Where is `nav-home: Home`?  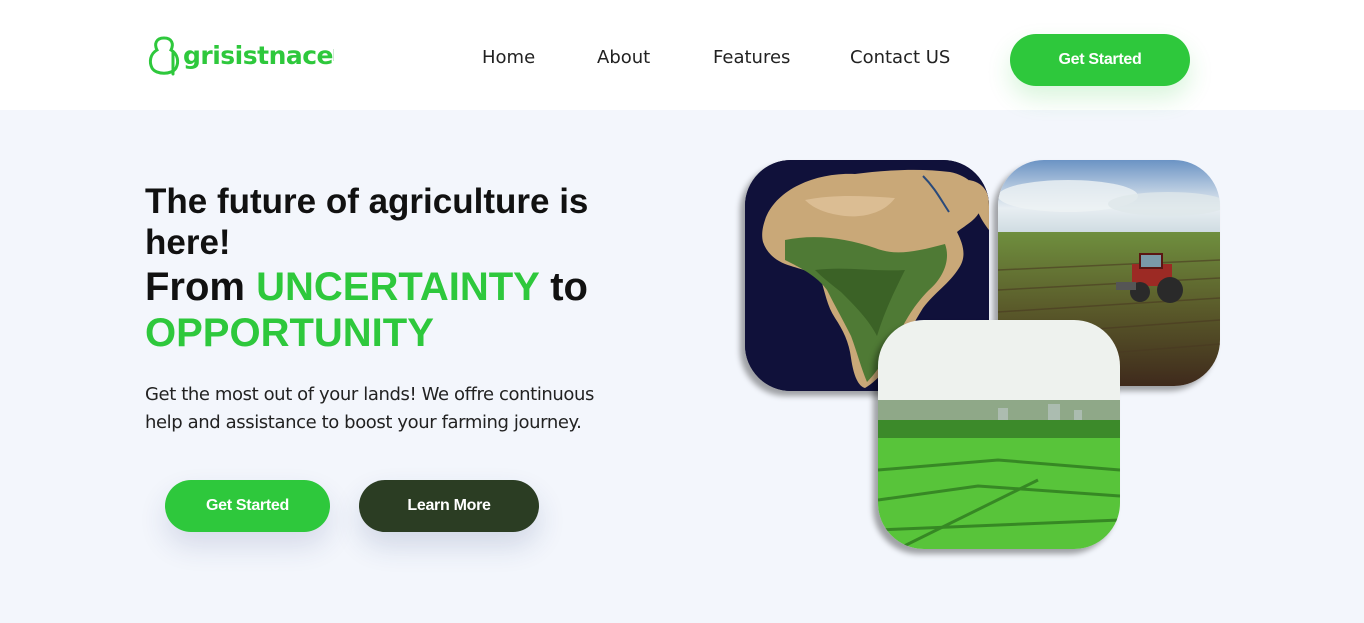 nav-home: Home is located at coordinates (508, 57).